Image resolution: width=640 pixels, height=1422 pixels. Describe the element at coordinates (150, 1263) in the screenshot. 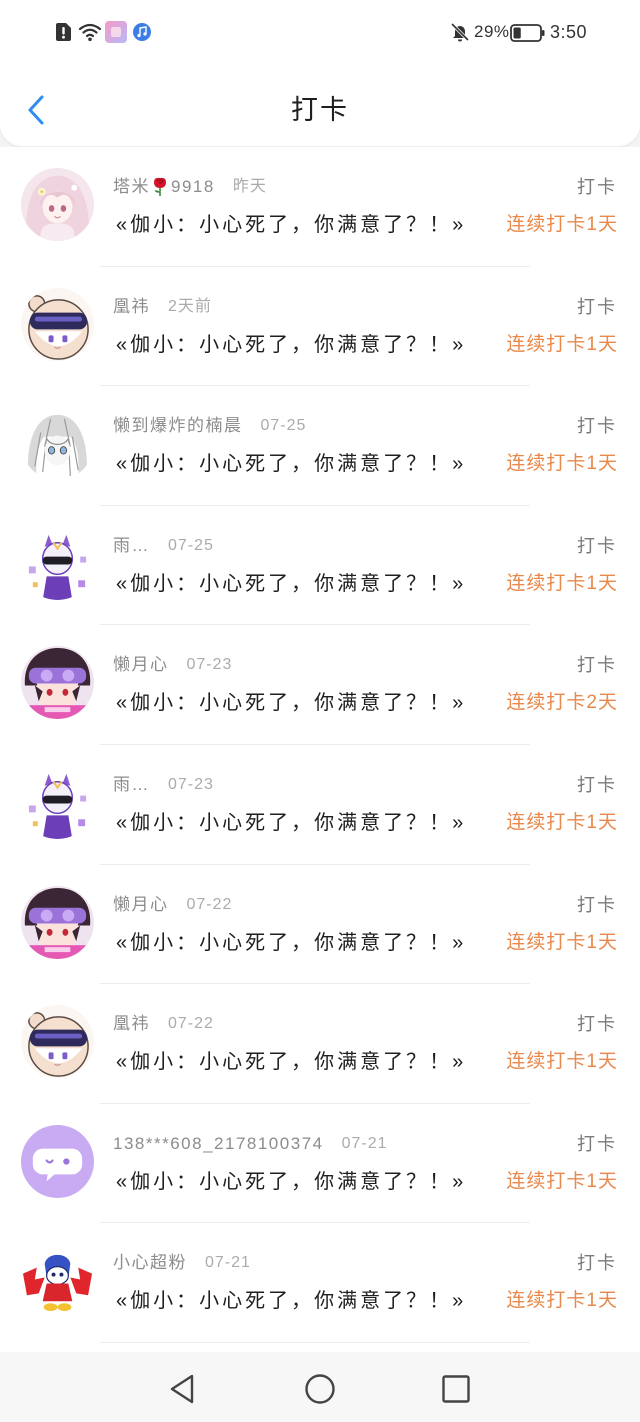

I see `user-name: 小心超粉` at that location.